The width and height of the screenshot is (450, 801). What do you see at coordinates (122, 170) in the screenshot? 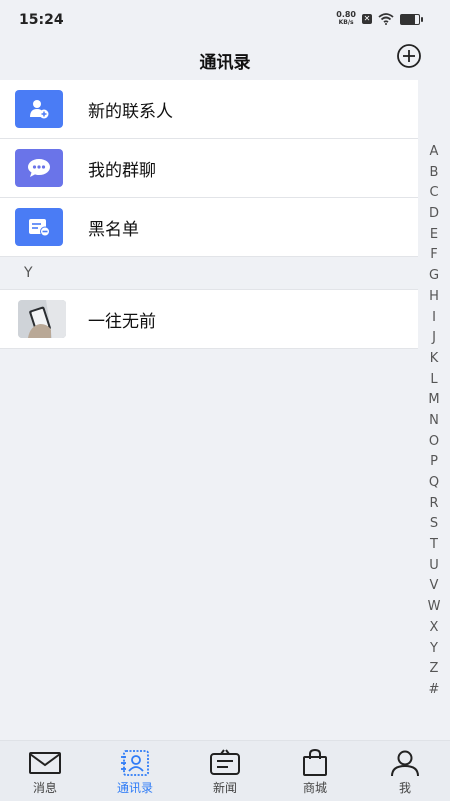
I see `my-group-chats-label: 我的群聊` at bounding box center [122, 170].